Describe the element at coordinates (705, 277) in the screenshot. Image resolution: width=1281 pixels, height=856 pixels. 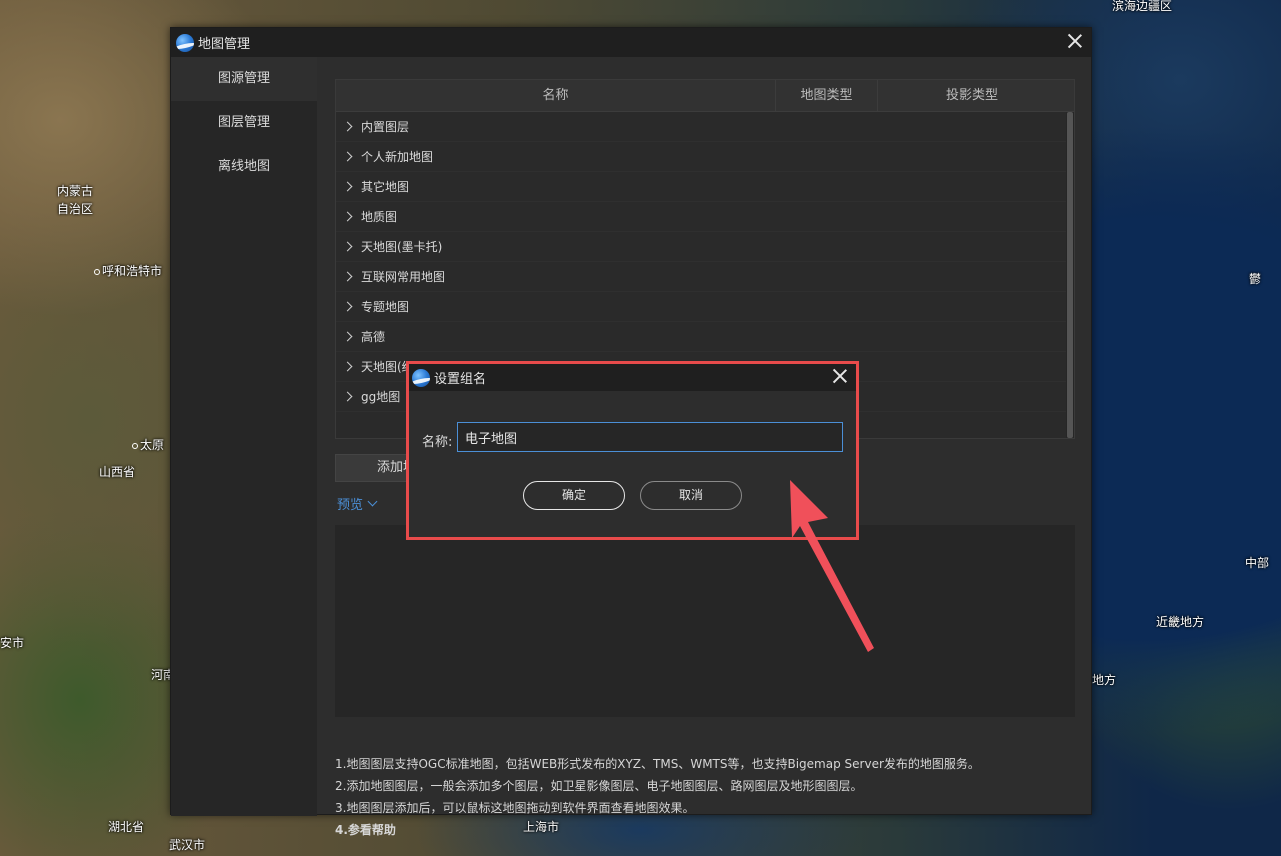
I see `tree-row: 互联网常用地图` at that location.